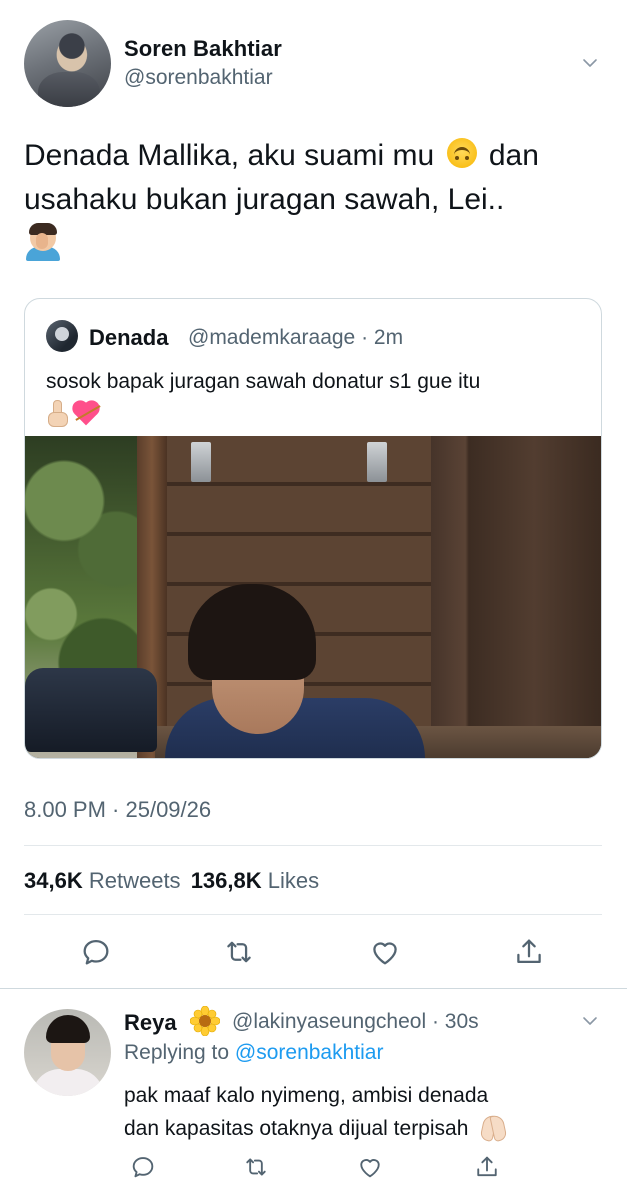 Image resolution: width=627 pixels, height=1200 pixels. Describe the element at coordinates (67, 63) in the screenshot. I see `author-avatar` at that location.